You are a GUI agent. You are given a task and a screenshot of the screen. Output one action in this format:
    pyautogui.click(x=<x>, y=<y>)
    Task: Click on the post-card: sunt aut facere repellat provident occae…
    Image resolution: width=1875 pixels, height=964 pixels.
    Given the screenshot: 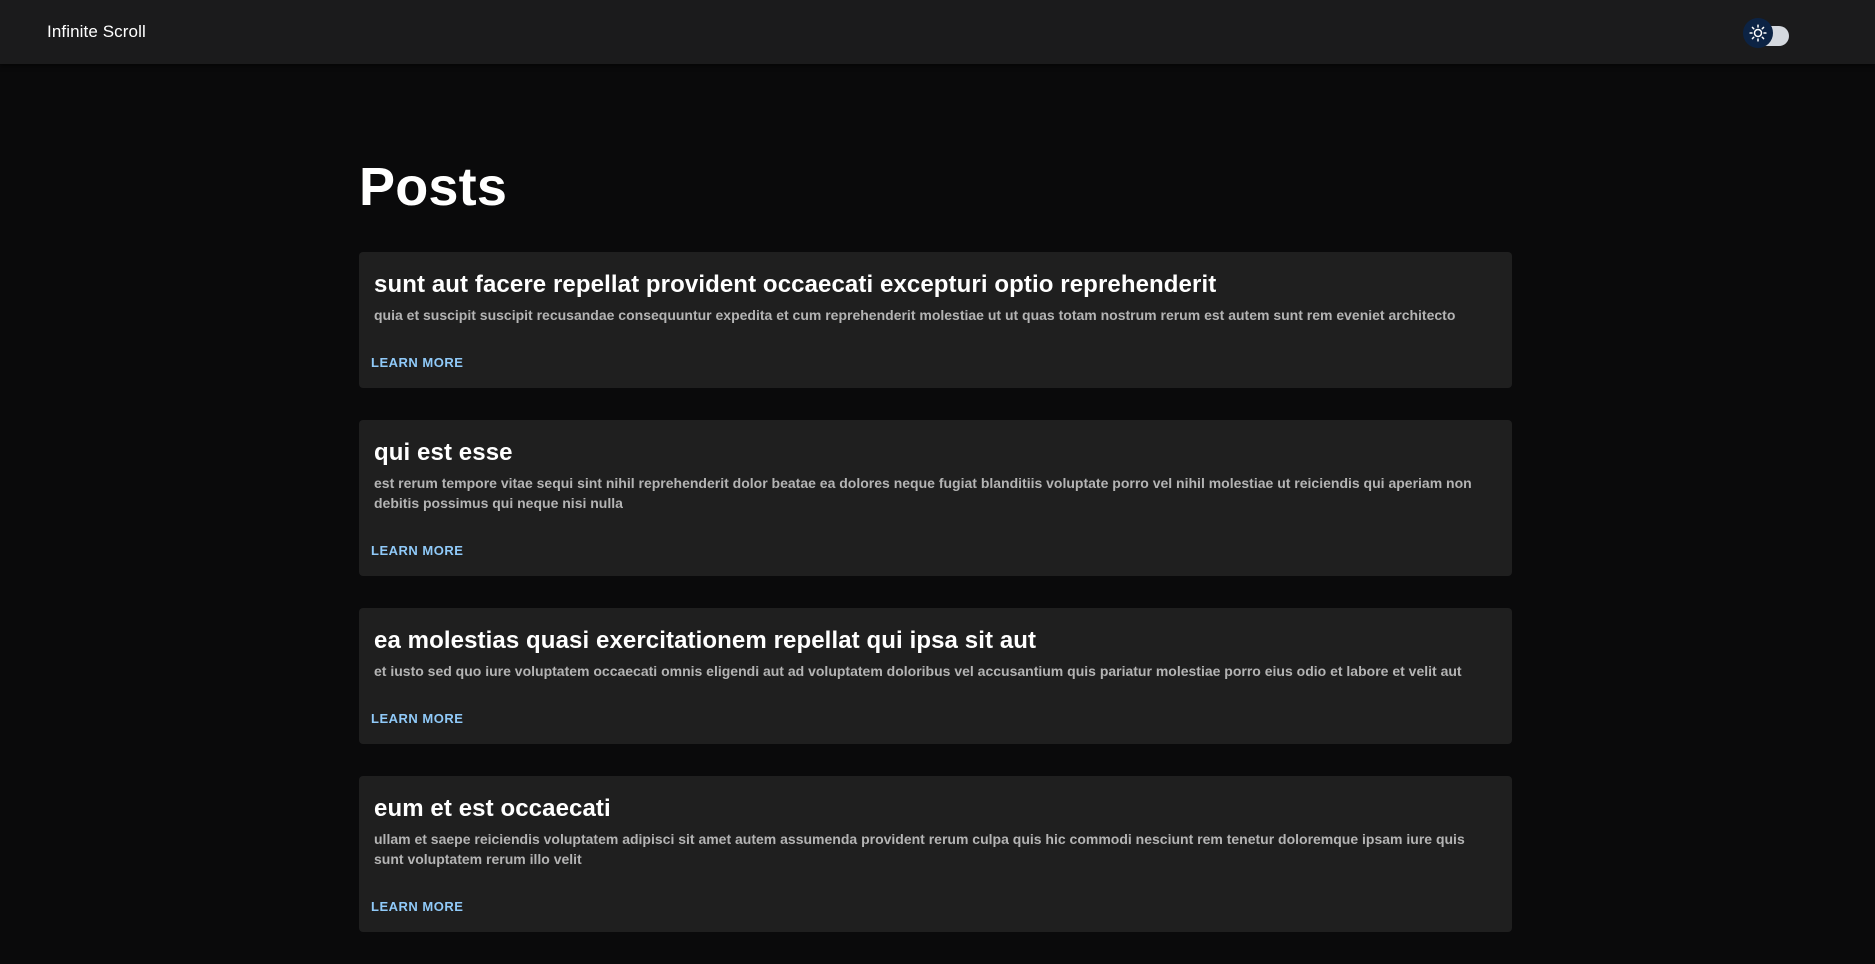 What is the action you would take?
    pyautogui.click(x=935, y=320)
    